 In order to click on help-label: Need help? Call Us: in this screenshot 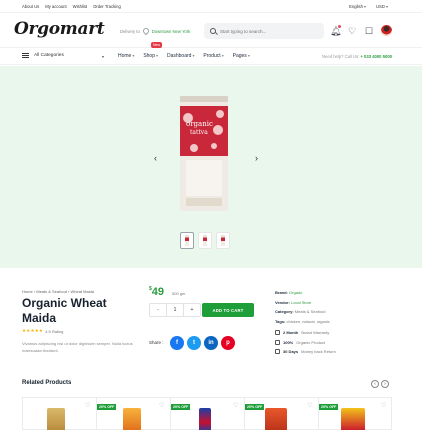, I will do `click(341, 56)`.